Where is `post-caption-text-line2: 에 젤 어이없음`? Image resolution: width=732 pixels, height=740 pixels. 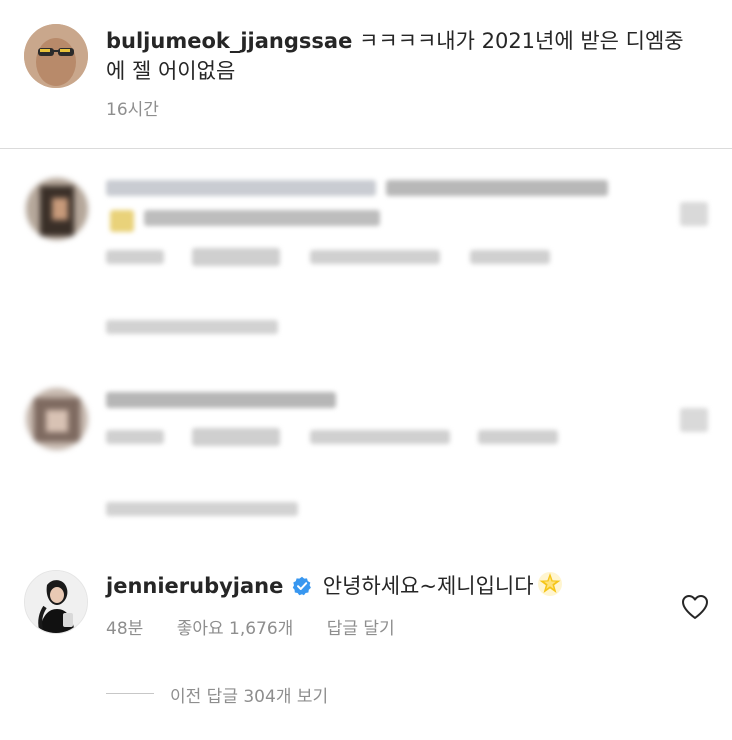 post-caption-text-line2: 에 젤 어이없음 is located at coordinates (171, 71).